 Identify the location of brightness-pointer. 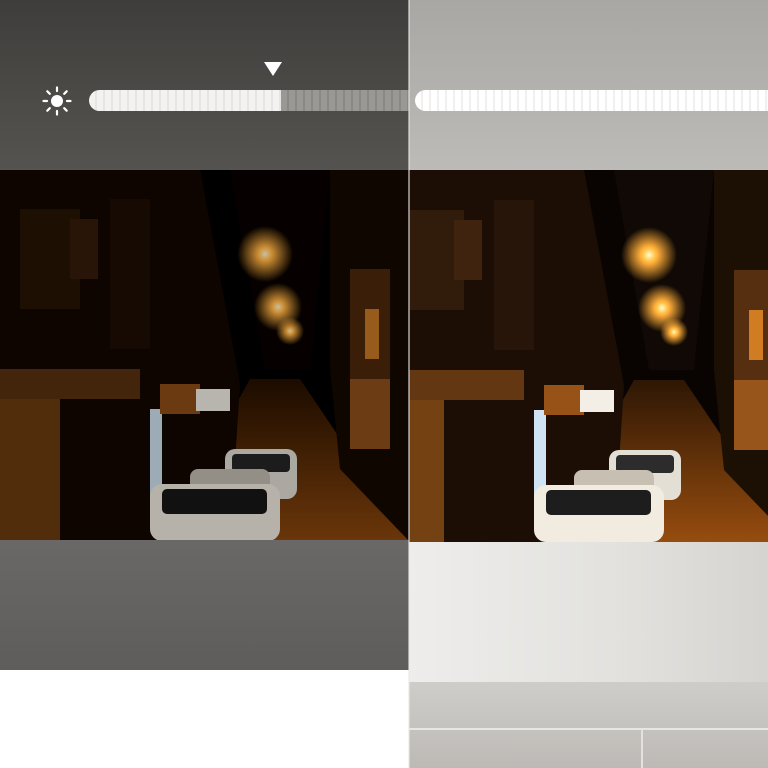
(273, 69).